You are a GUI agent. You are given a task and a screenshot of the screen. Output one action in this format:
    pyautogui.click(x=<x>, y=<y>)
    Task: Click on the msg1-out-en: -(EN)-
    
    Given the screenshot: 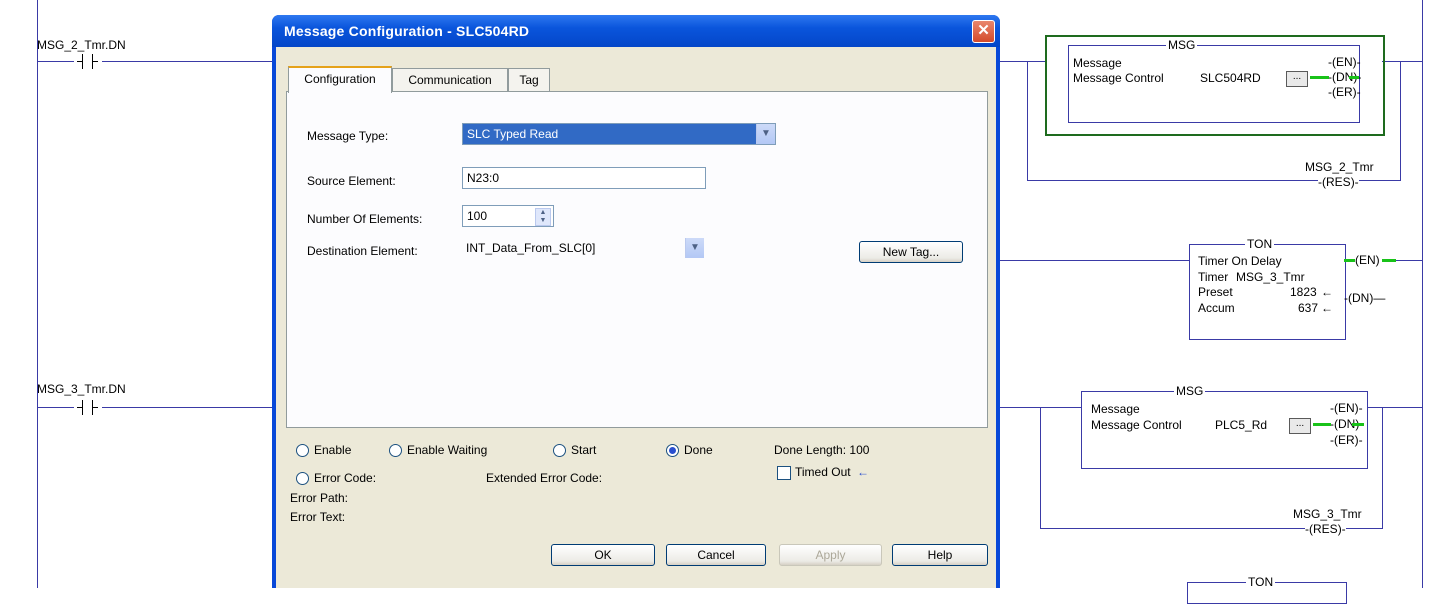 What is the action you would take?
    pyautogui.click(x=1344, y=62)
    